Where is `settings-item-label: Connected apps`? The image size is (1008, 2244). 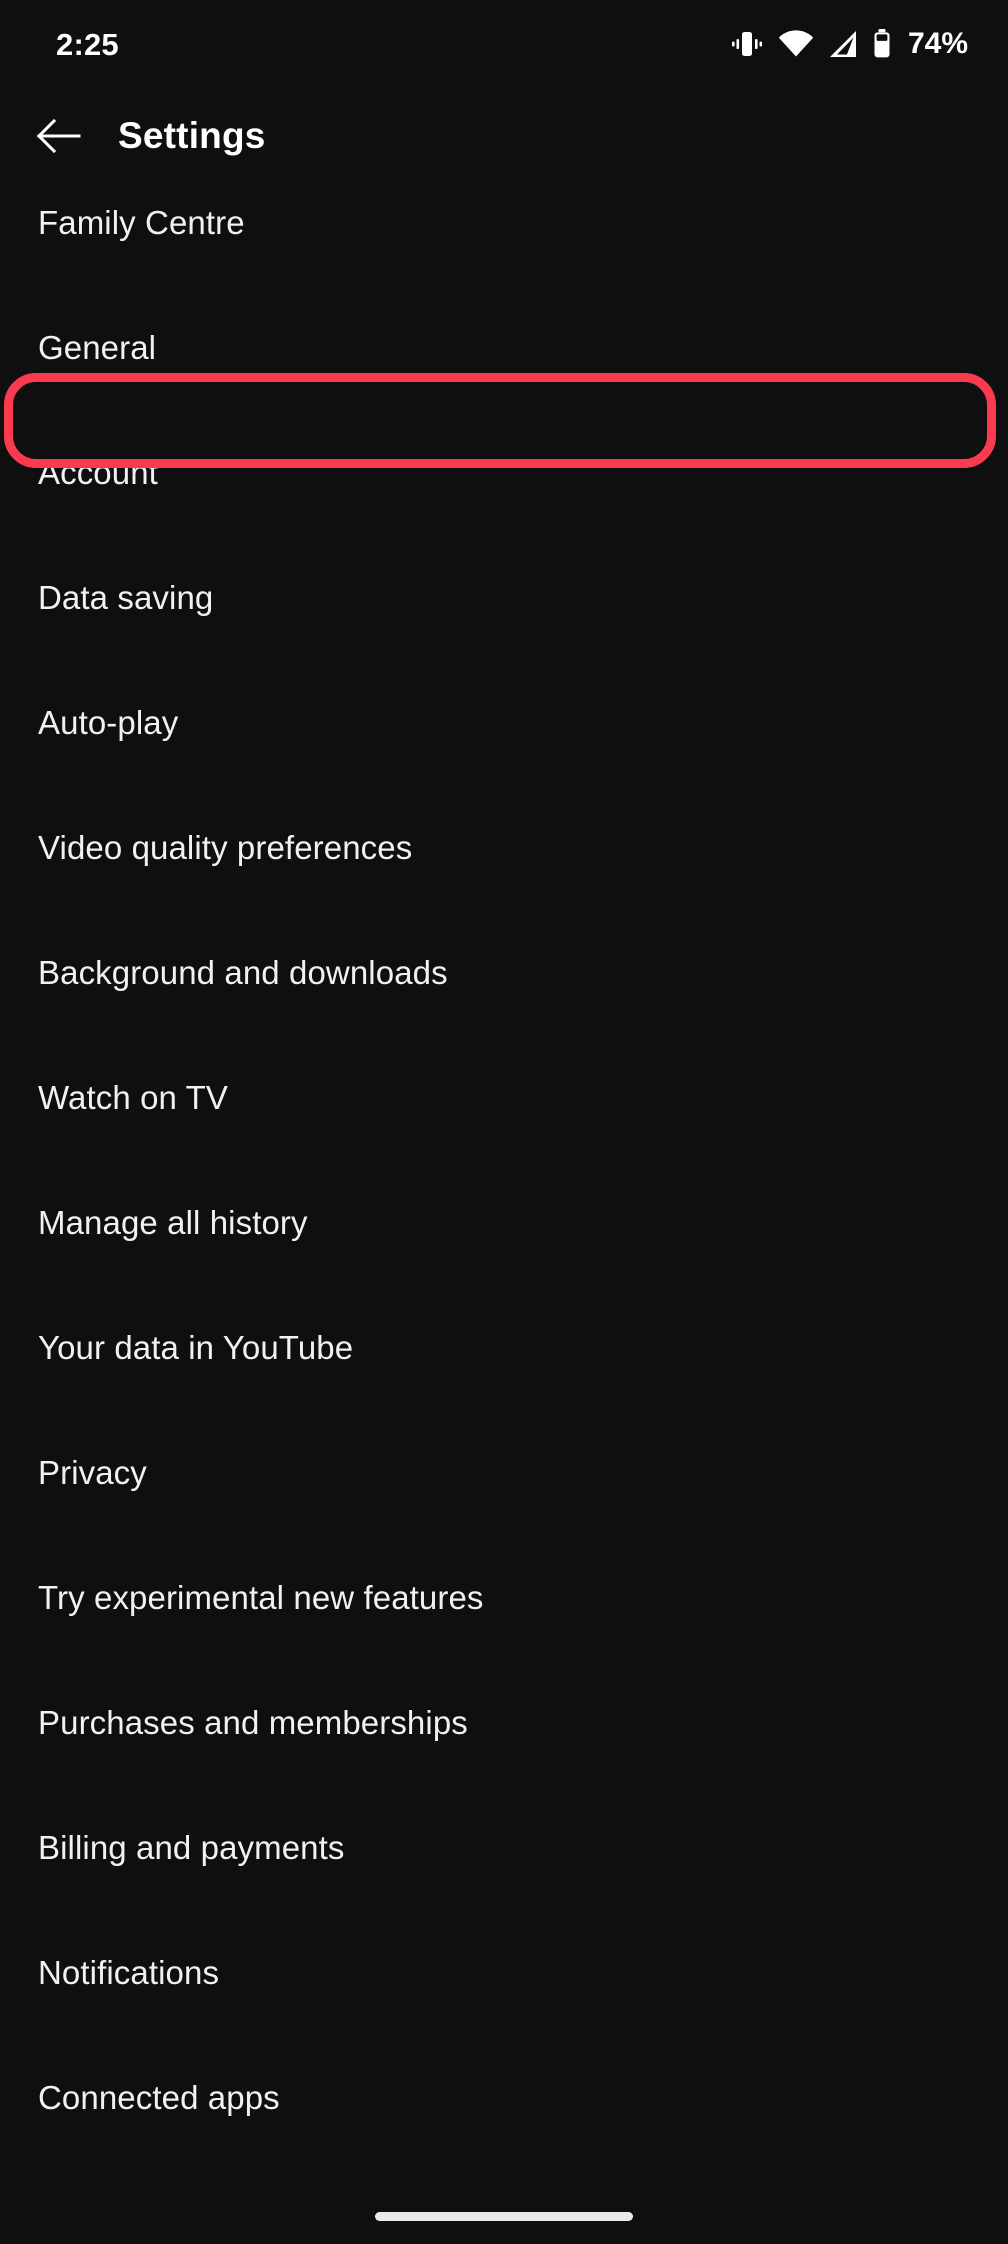 settings-item-label: Connected apps is located at coordinates (159, 2097).